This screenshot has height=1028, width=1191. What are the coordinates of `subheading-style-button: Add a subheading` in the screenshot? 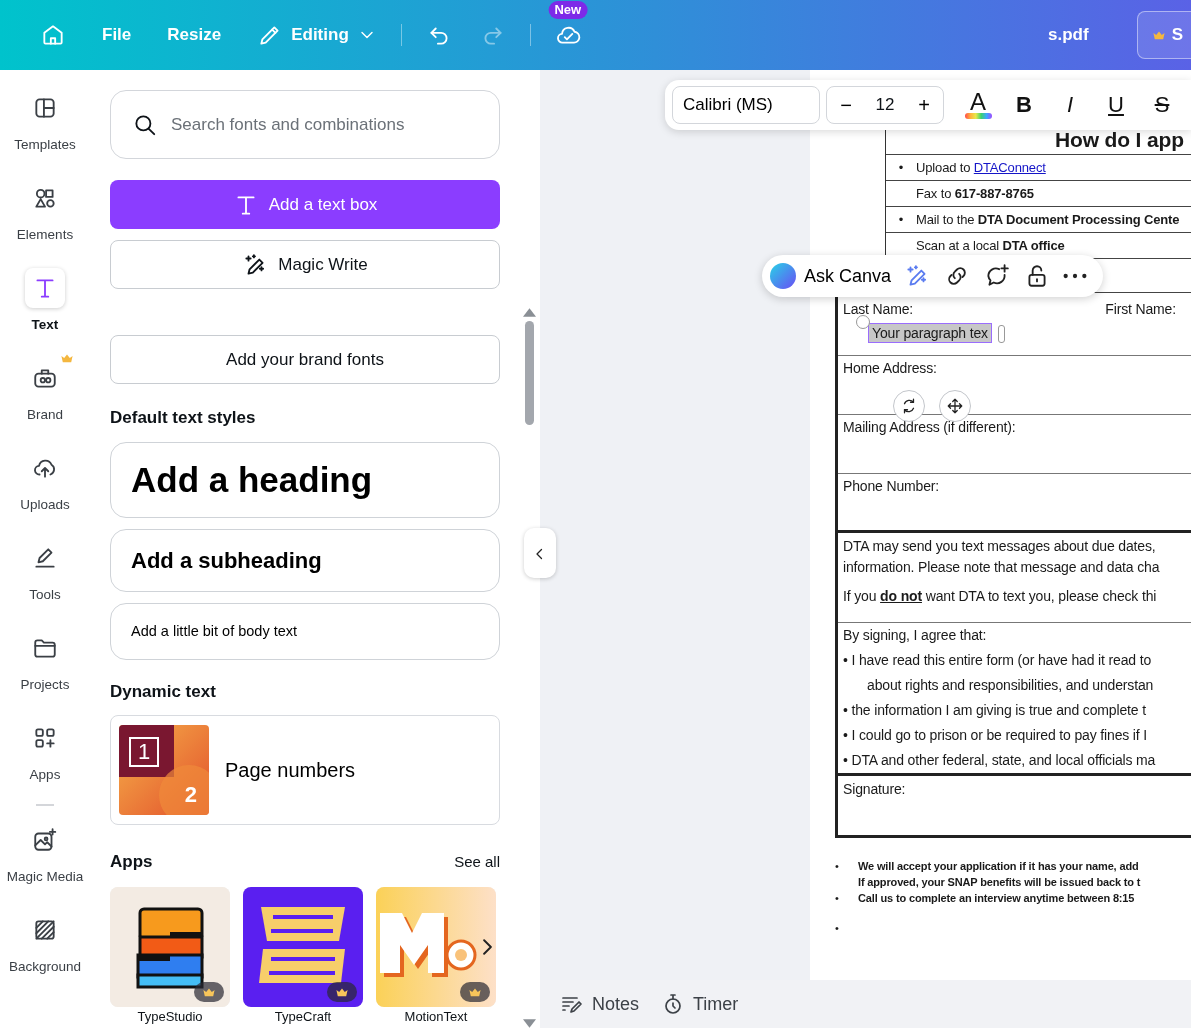 It's located at (305, 561).